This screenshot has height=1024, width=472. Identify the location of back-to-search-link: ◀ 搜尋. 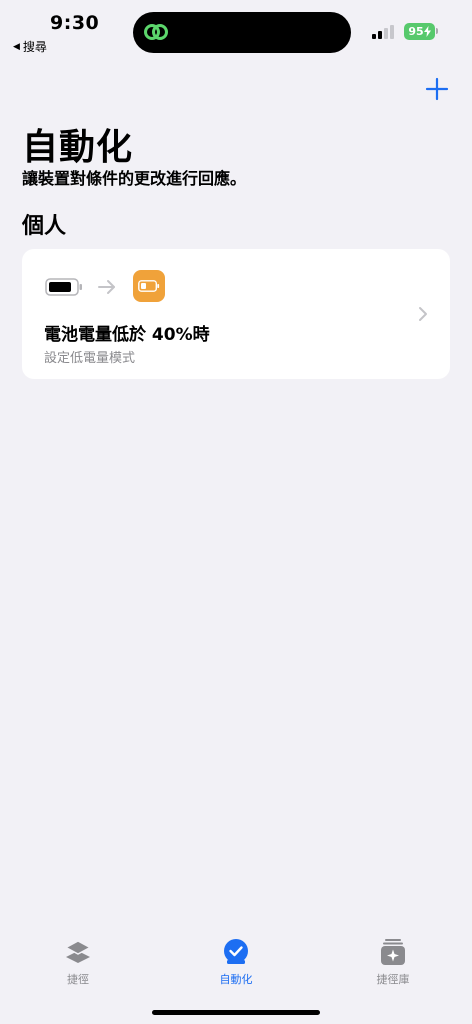
(30, 46).